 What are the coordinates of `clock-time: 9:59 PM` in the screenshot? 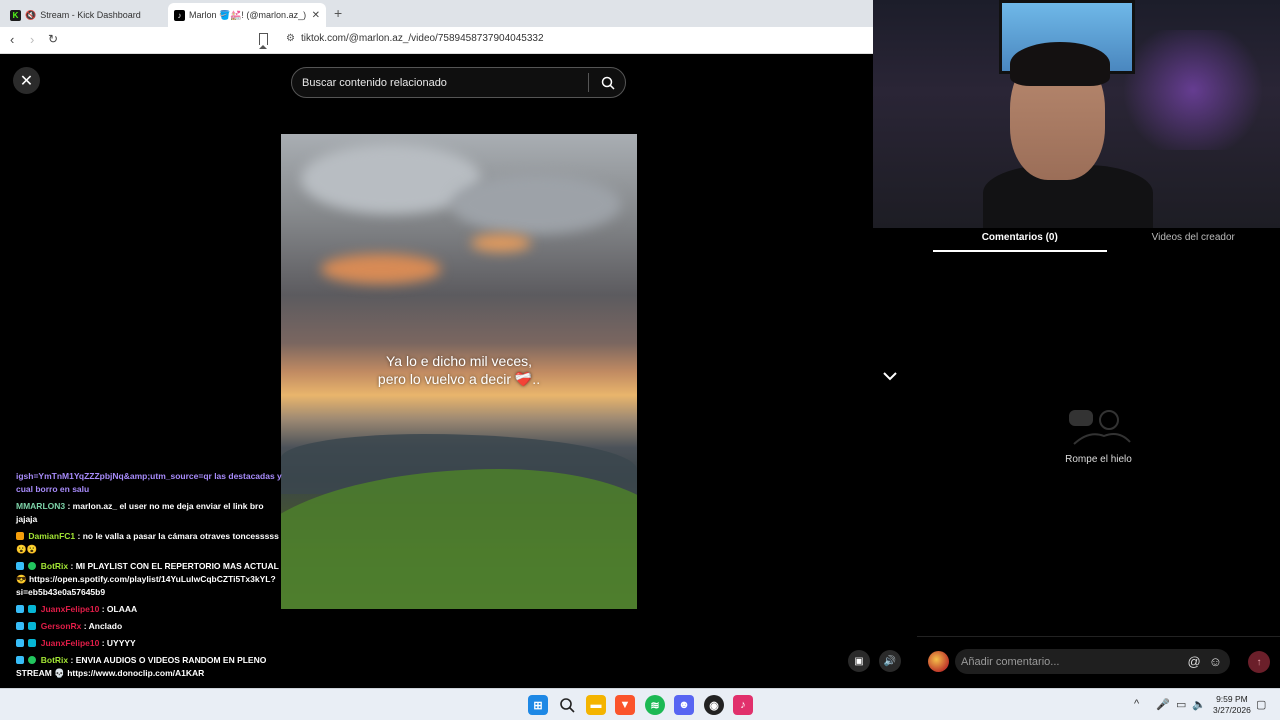 It's located at (1232, 699).